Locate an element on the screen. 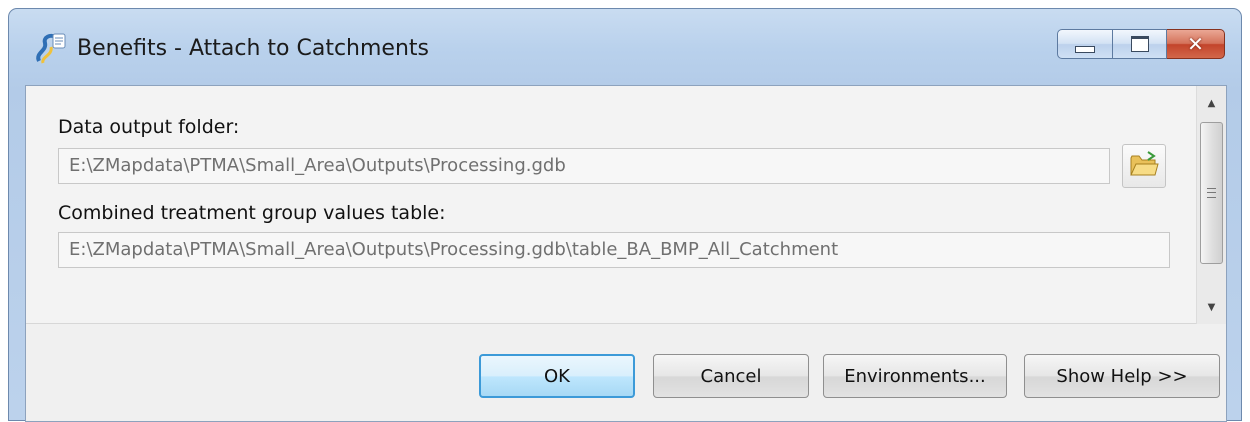 This screenshot has height=422, width=1250. scroll-up-icon: ▲ is located at coordinates (1211, 103).